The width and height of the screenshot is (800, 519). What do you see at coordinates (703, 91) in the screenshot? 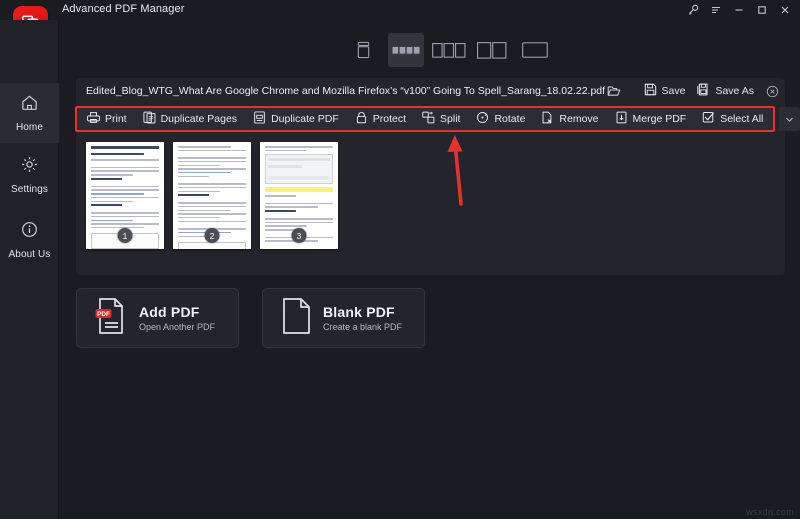
I see `save-as-icon` at bounding box center [703, 91].